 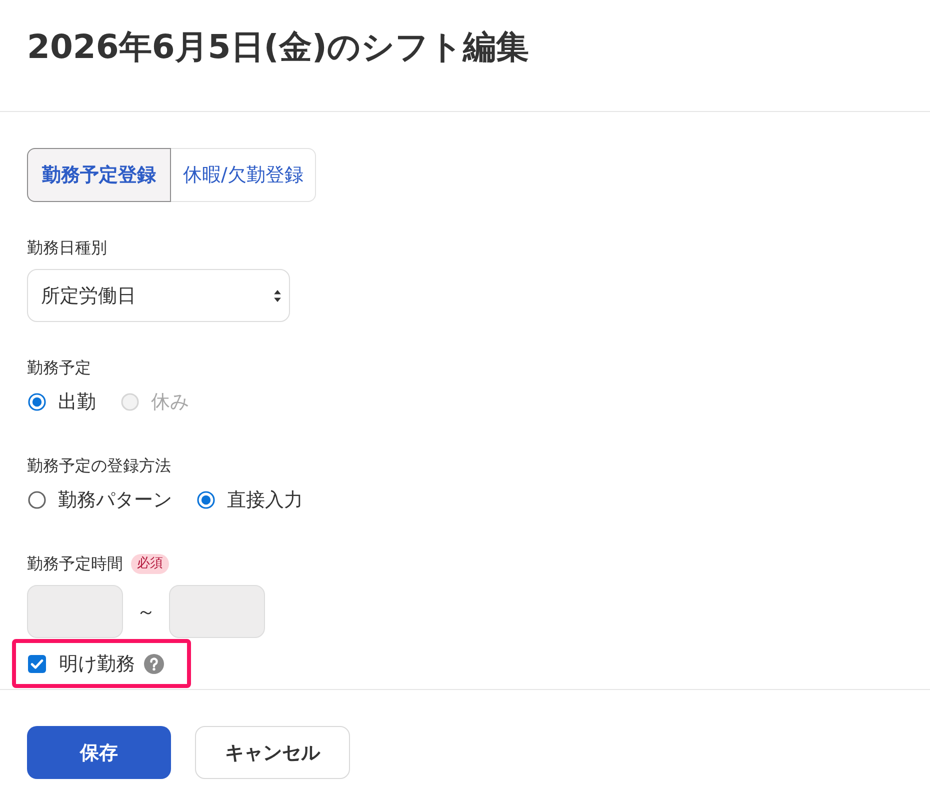 I want to click on required-badge: 必須, so click(x=150, y=564).